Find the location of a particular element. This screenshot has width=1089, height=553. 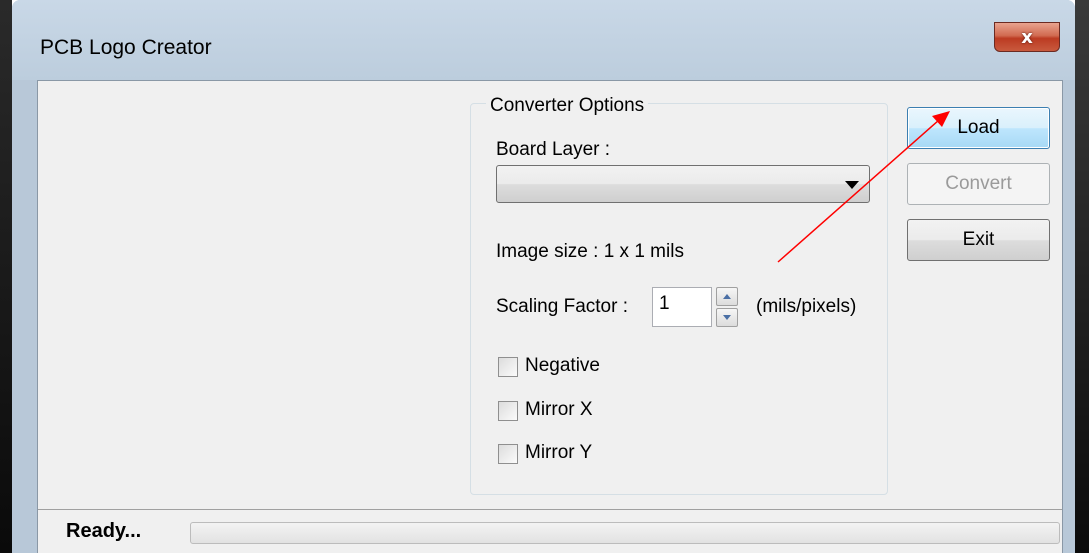

annotation-arrow is located at coordinates (863, 187).